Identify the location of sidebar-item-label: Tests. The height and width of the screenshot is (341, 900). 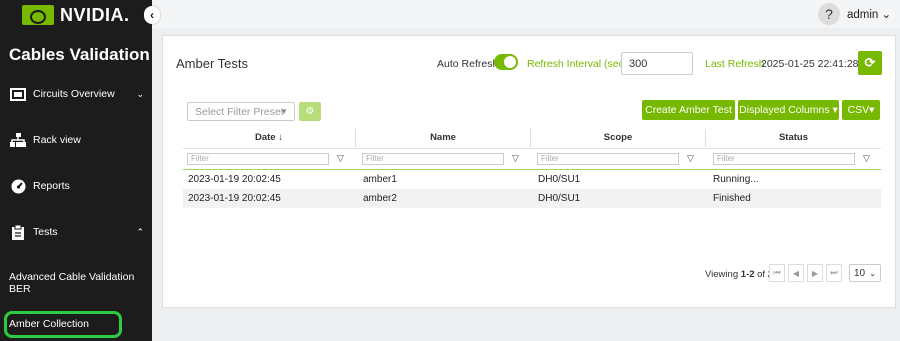
(45, 232).